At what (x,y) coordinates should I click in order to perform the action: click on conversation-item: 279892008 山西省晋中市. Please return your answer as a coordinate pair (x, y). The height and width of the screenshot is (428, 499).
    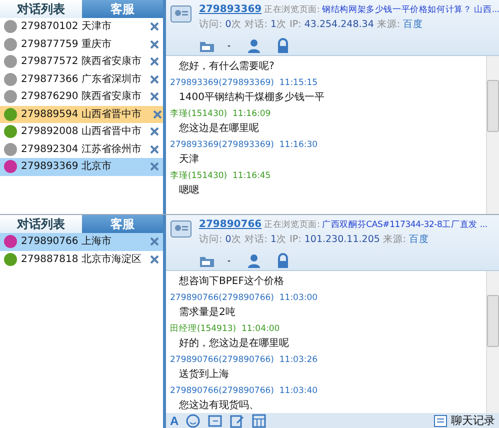
    Looking at the image, I should click on (81, 131).